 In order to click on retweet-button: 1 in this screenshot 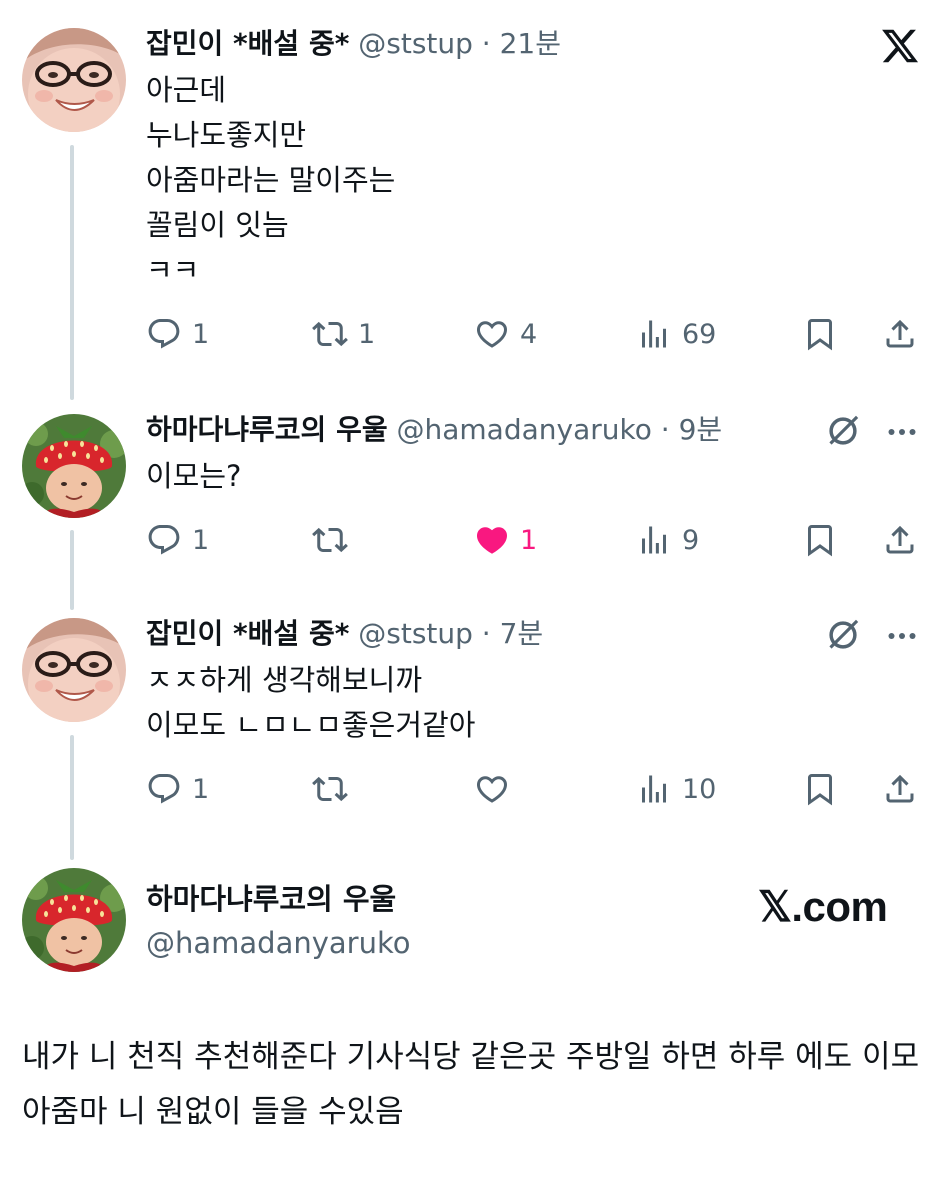, I will do `click(343, 334)`.